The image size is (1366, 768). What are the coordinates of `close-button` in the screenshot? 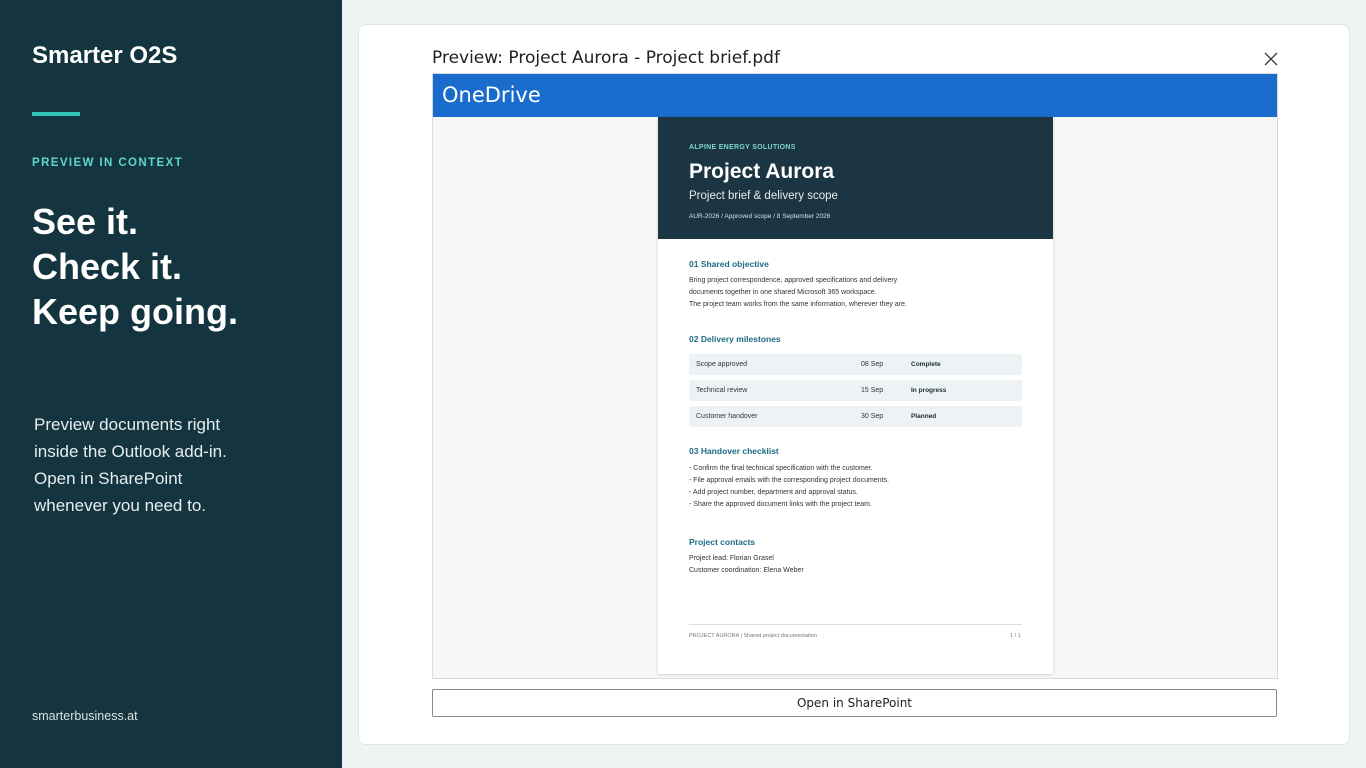 It's located at (1271, 59).